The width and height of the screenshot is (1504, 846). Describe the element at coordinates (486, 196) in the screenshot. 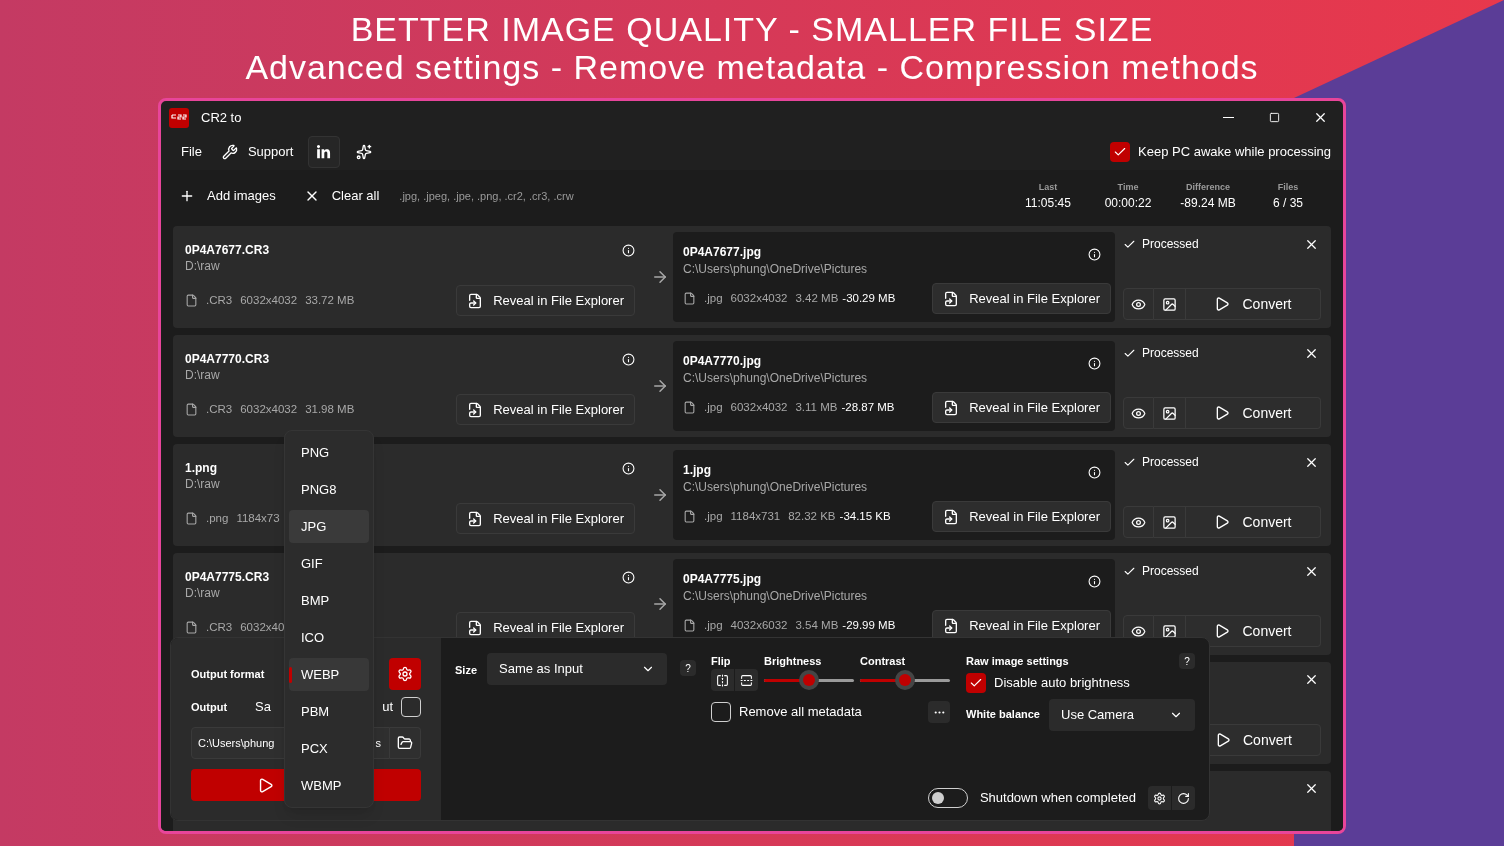

I see `supported-extensions: .jpg, .jpeg, .jpe, .png, .cr2, .cr3, .crw` at that location.